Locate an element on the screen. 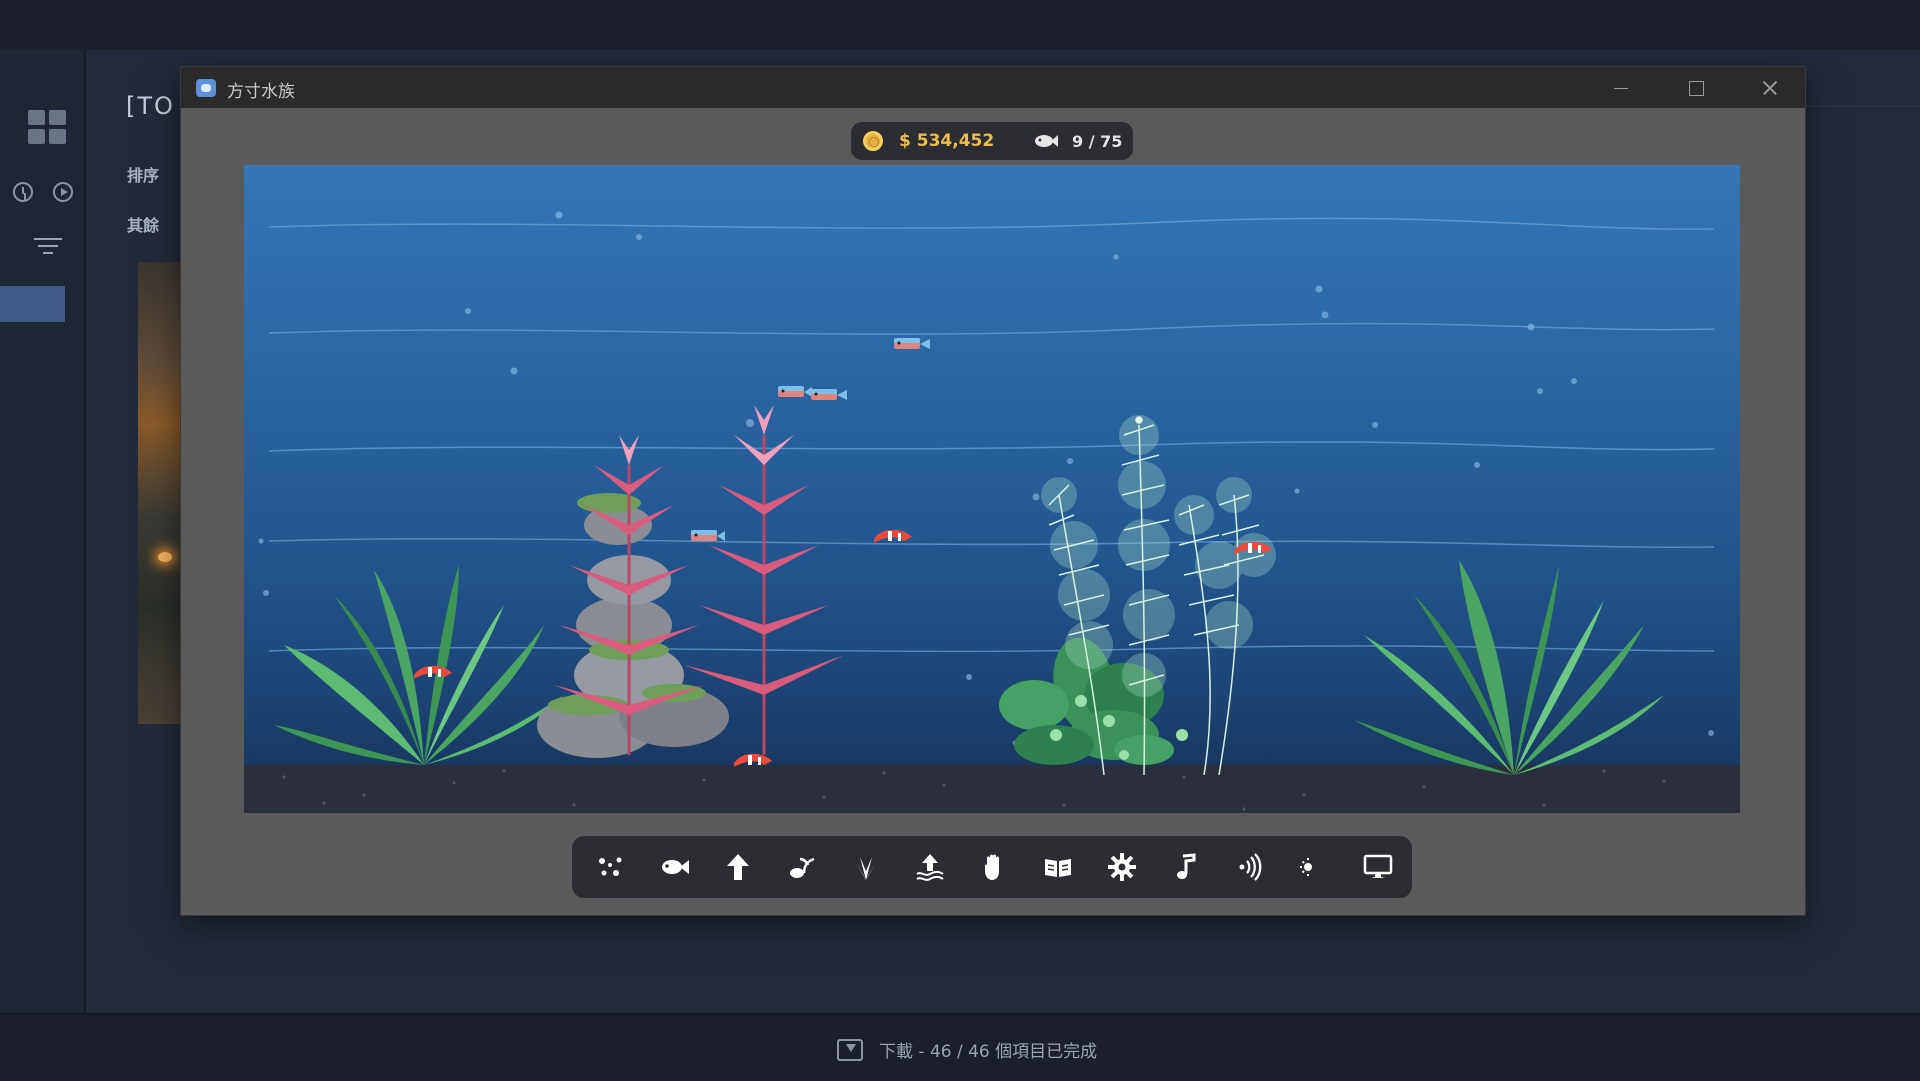  hud-panel: $ 534,452 9 / 75 is located at coordinates (992, 141).